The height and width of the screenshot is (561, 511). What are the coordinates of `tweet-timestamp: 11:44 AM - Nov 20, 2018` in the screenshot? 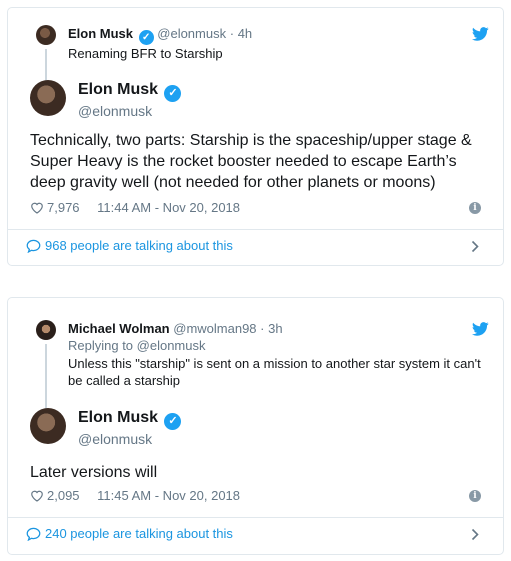 It's located at (168, 207).